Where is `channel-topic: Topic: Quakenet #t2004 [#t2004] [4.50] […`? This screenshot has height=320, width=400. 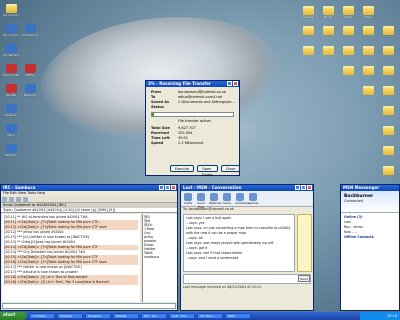 channel-topic: Topic: Quakenet #t2004 [#t2004] [4.50] [… is located at coordinates (89, 210).